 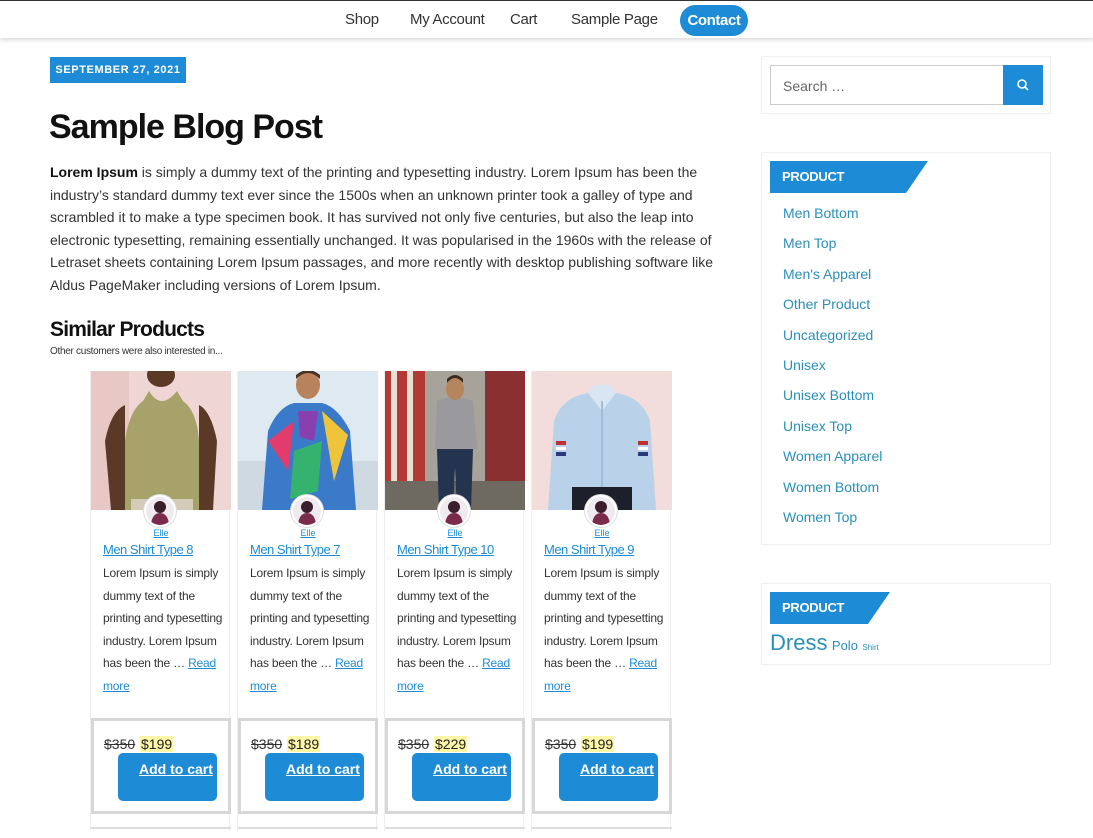 I want to click on top-navigation: Shop My Account Cart Sample Page Contact, so click(x=546, y=19).